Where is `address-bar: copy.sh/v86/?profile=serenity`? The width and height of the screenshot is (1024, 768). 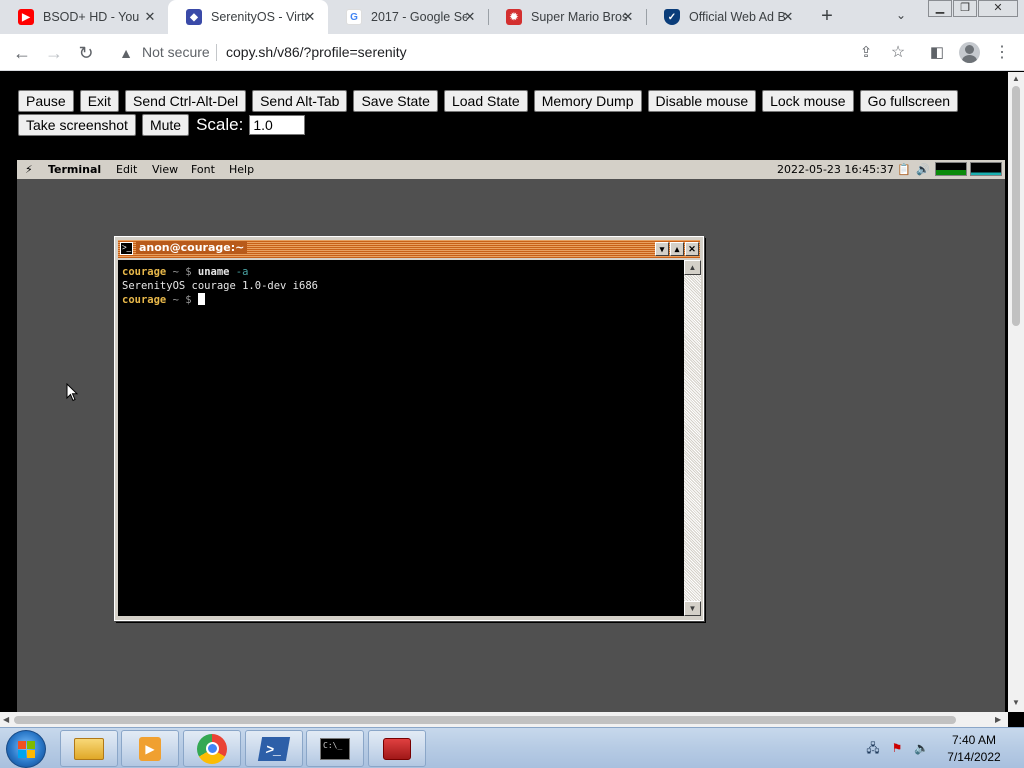
address-bar: copy.sh/v86/?profile=serenity is located at coordinates (316, 52).